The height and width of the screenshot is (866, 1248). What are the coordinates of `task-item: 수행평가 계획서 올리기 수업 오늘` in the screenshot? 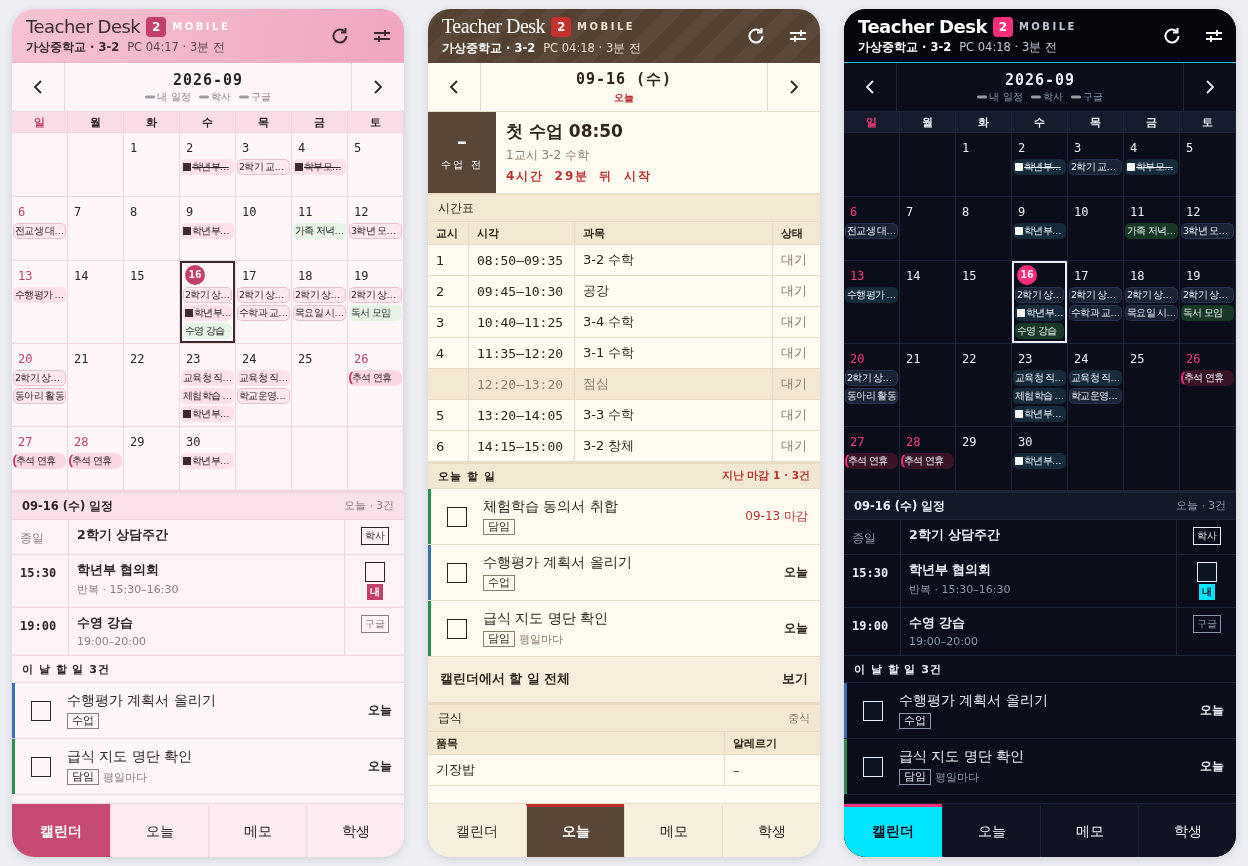 It's located at (208, 711).